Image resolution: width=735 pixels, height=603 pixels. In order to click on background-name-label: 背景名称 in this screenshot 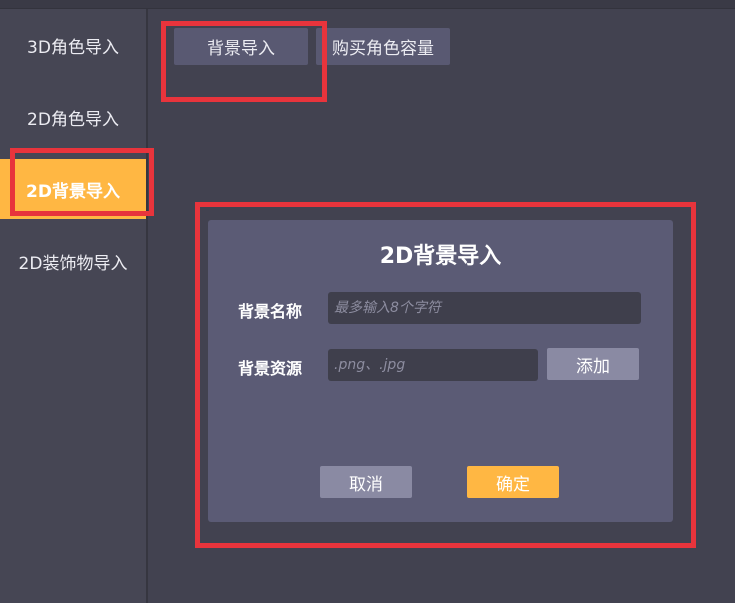, I will do `click(270, 311)`.